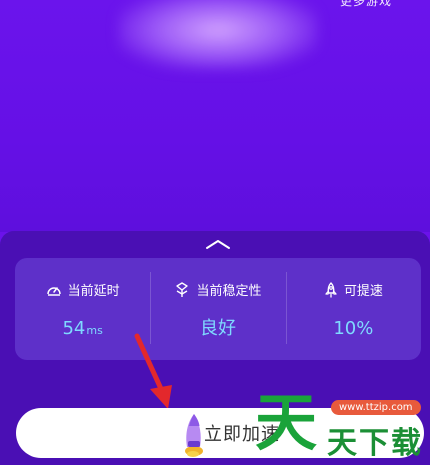 This screenshot has width=430, height=465. What do you see at coordinates (218, 244) in the screenshot?
I see `chevron-up-icon` at bounding box center [218, 244].